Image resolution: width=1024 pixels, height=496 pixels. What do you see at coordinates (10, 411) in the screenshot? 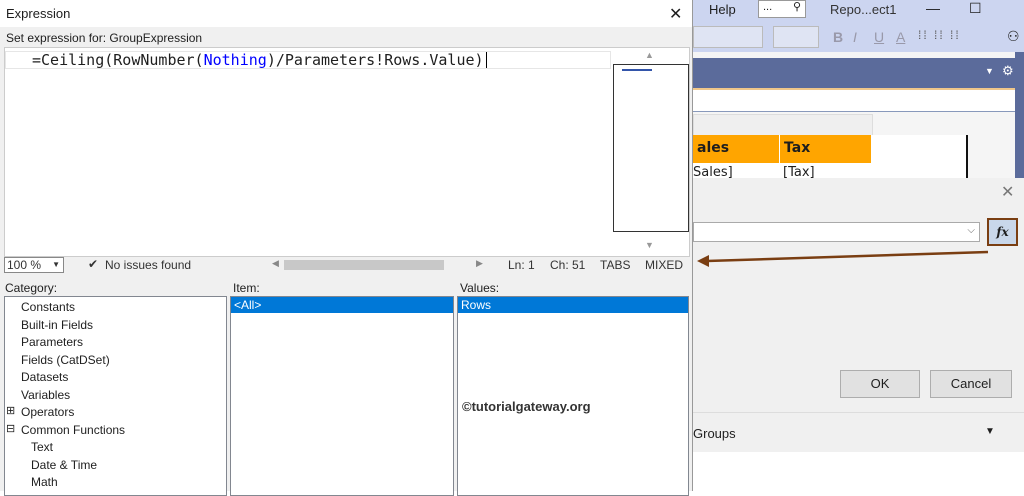
I see `expand-icon: ⊞` at bounding box center [10, 411].